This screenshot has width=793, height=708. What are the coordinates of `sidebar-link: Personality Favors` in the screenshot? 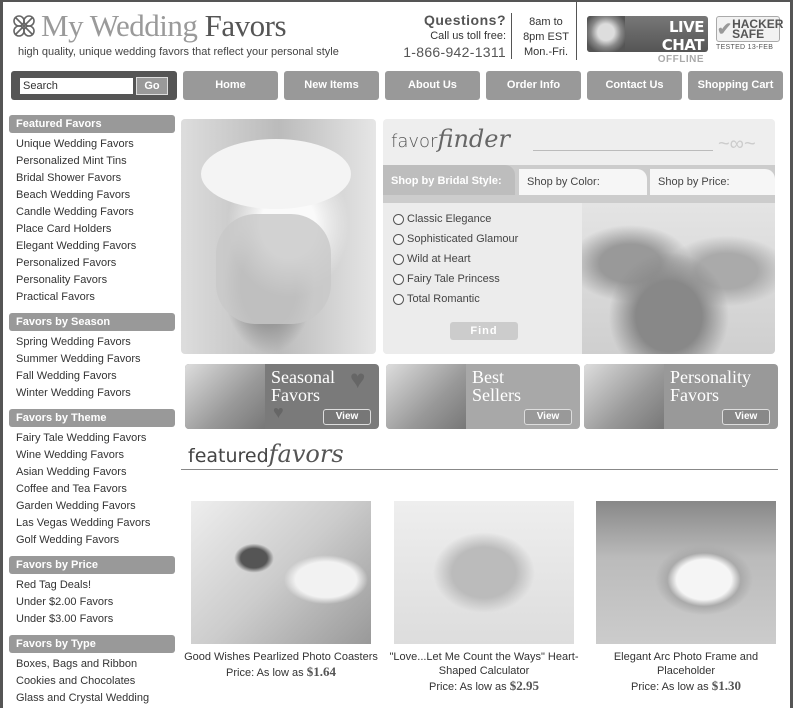 It's located at (76, 281).